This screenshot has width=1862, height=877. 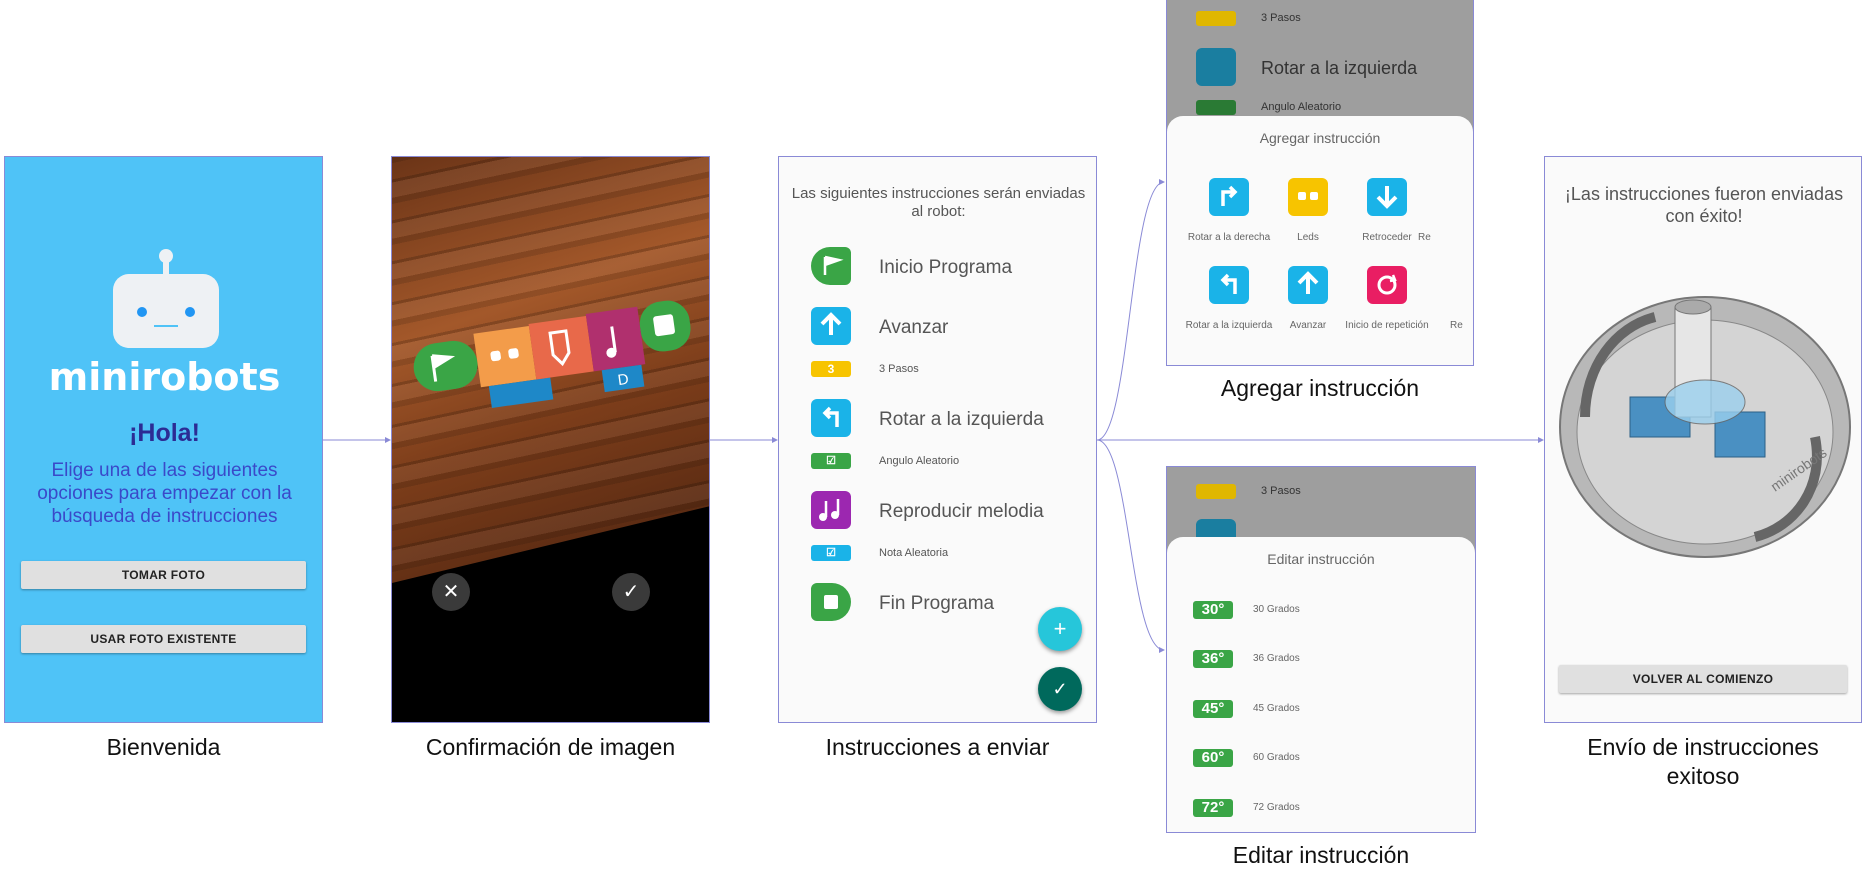 What do you see at coordinates (1301, 107) in the screenshot?
I see `background-row-text: Angulo Aleatorio` at bounding box center [1301, 107].